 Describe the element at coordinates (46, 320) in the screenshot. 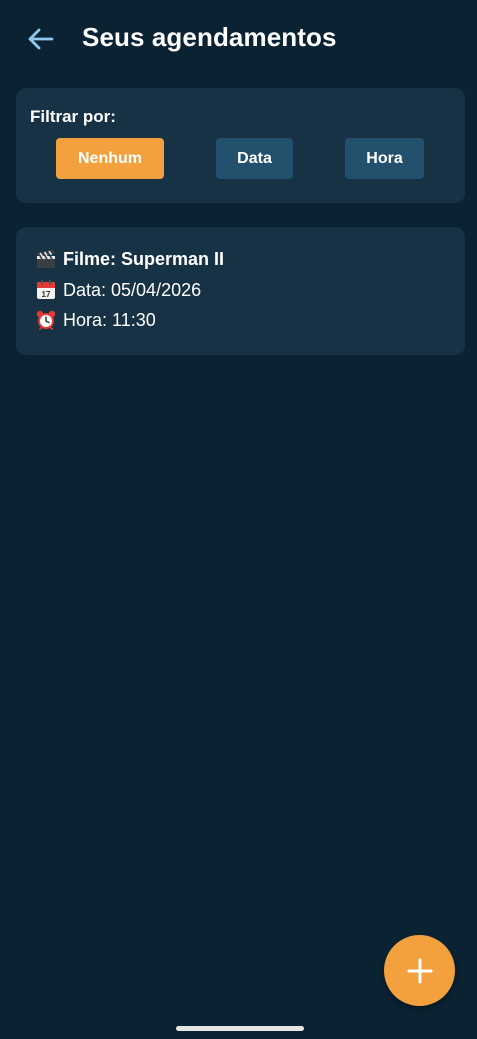

I see `alarm-clock-icon` at that location.